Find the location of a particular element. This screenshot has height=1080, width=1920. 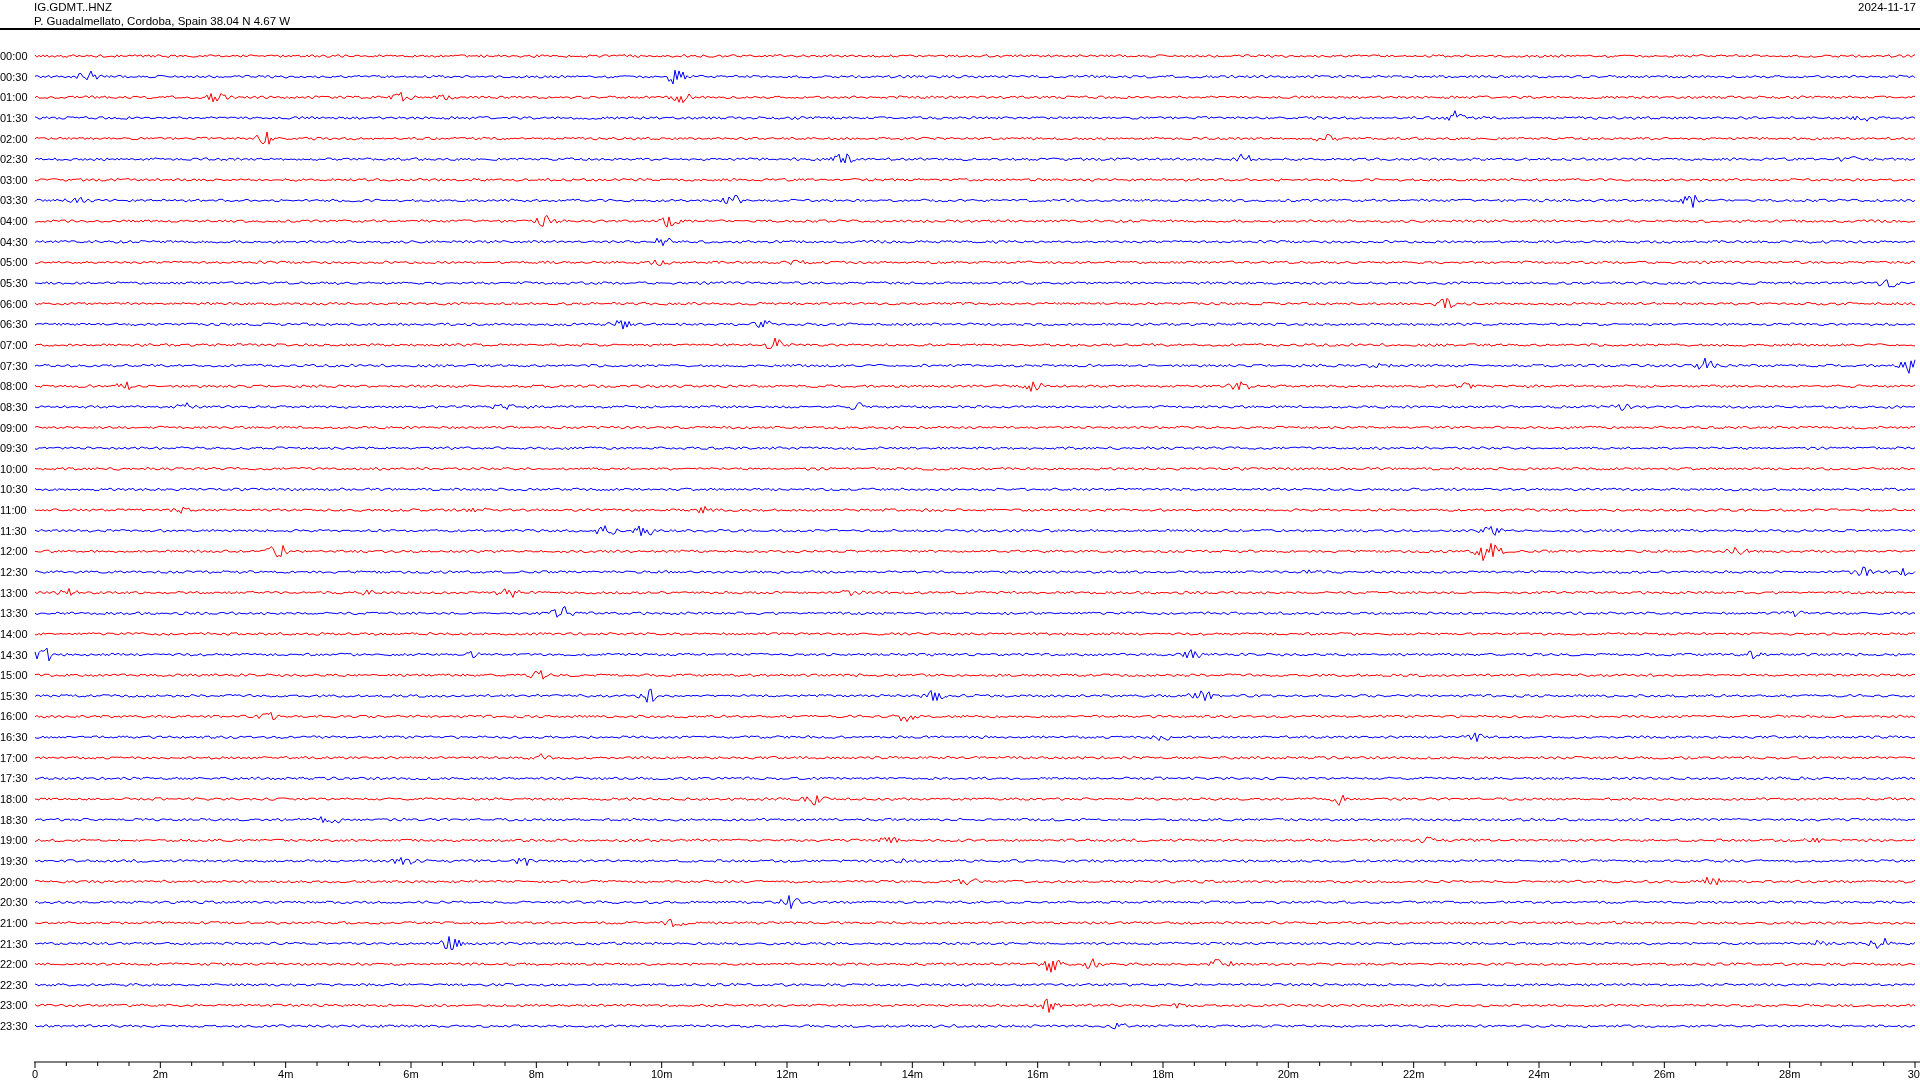

time-label: 09:00 is located at coordinates (14, 427).